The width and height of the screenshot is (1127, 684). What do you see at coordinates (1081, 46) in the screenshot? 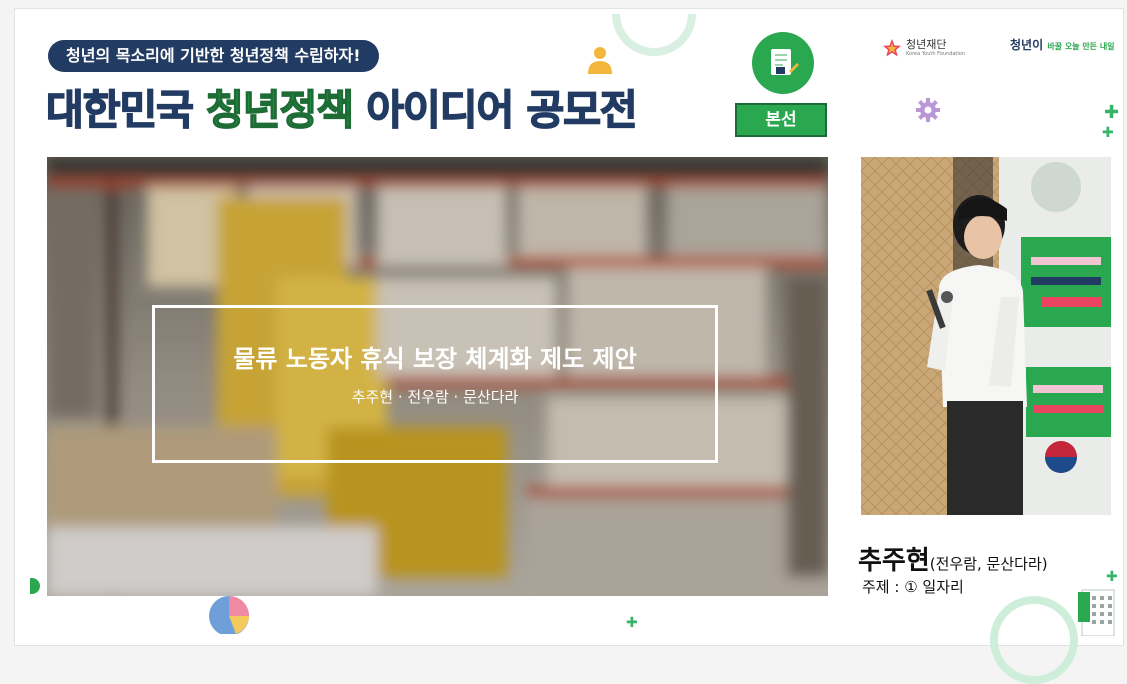
I see `campaign-sub: 바꿀 오늘 만든 내일` at bounding box center [1081, 46].